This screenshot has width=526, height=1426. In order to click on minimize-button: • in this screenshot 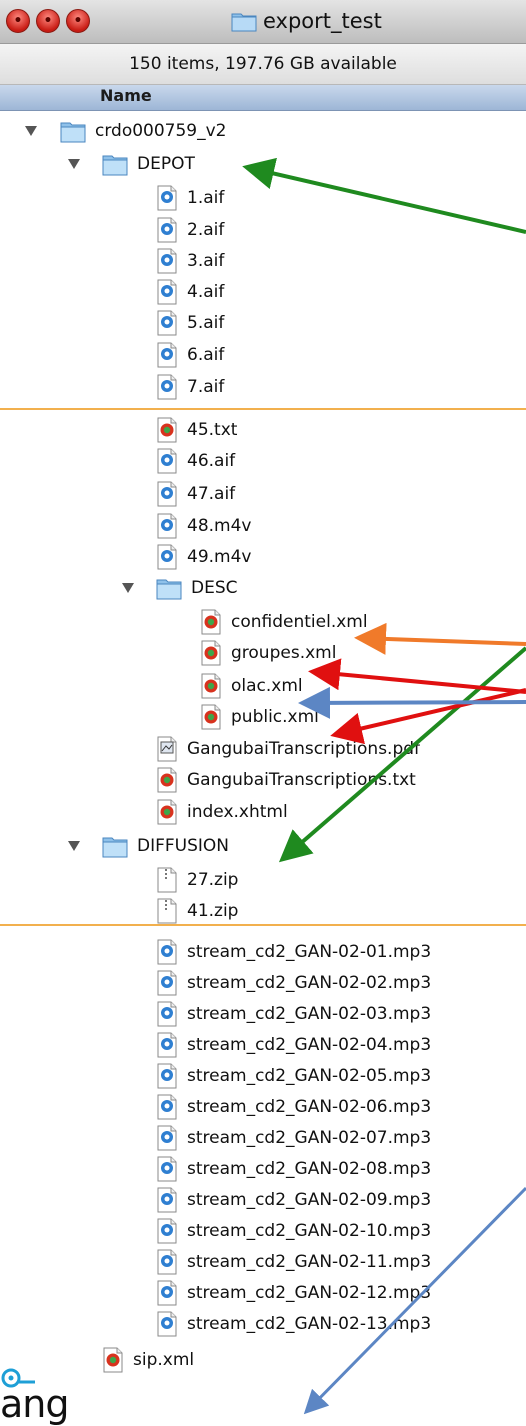, I will do `click(48, 21)`.